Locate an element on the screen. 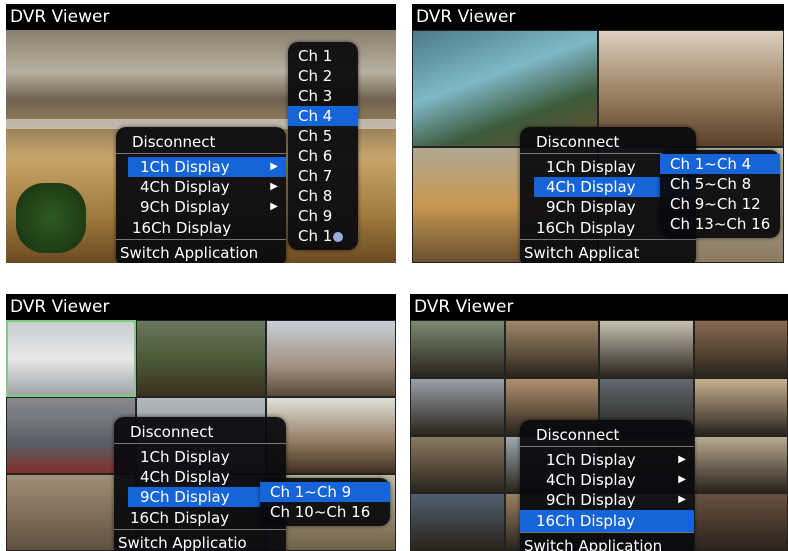 Image resolution: width=788 pixels, height=551 pixels. camera-tile-selected is located at coordinates (71, 359).